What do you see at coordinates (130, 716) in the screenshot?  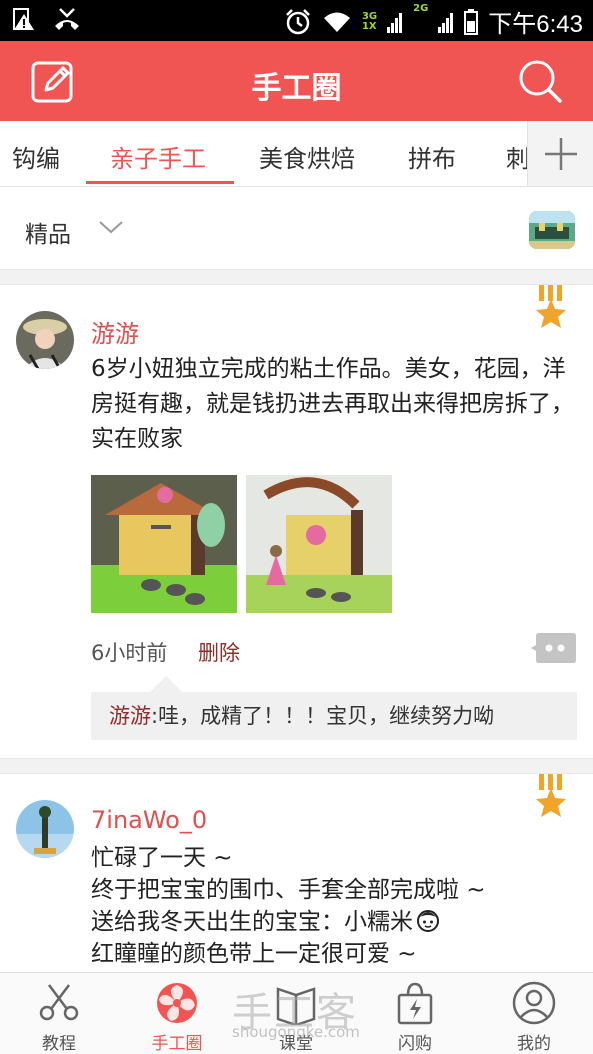 I see `comment-author: 游游` at bounding box center [130, 716].